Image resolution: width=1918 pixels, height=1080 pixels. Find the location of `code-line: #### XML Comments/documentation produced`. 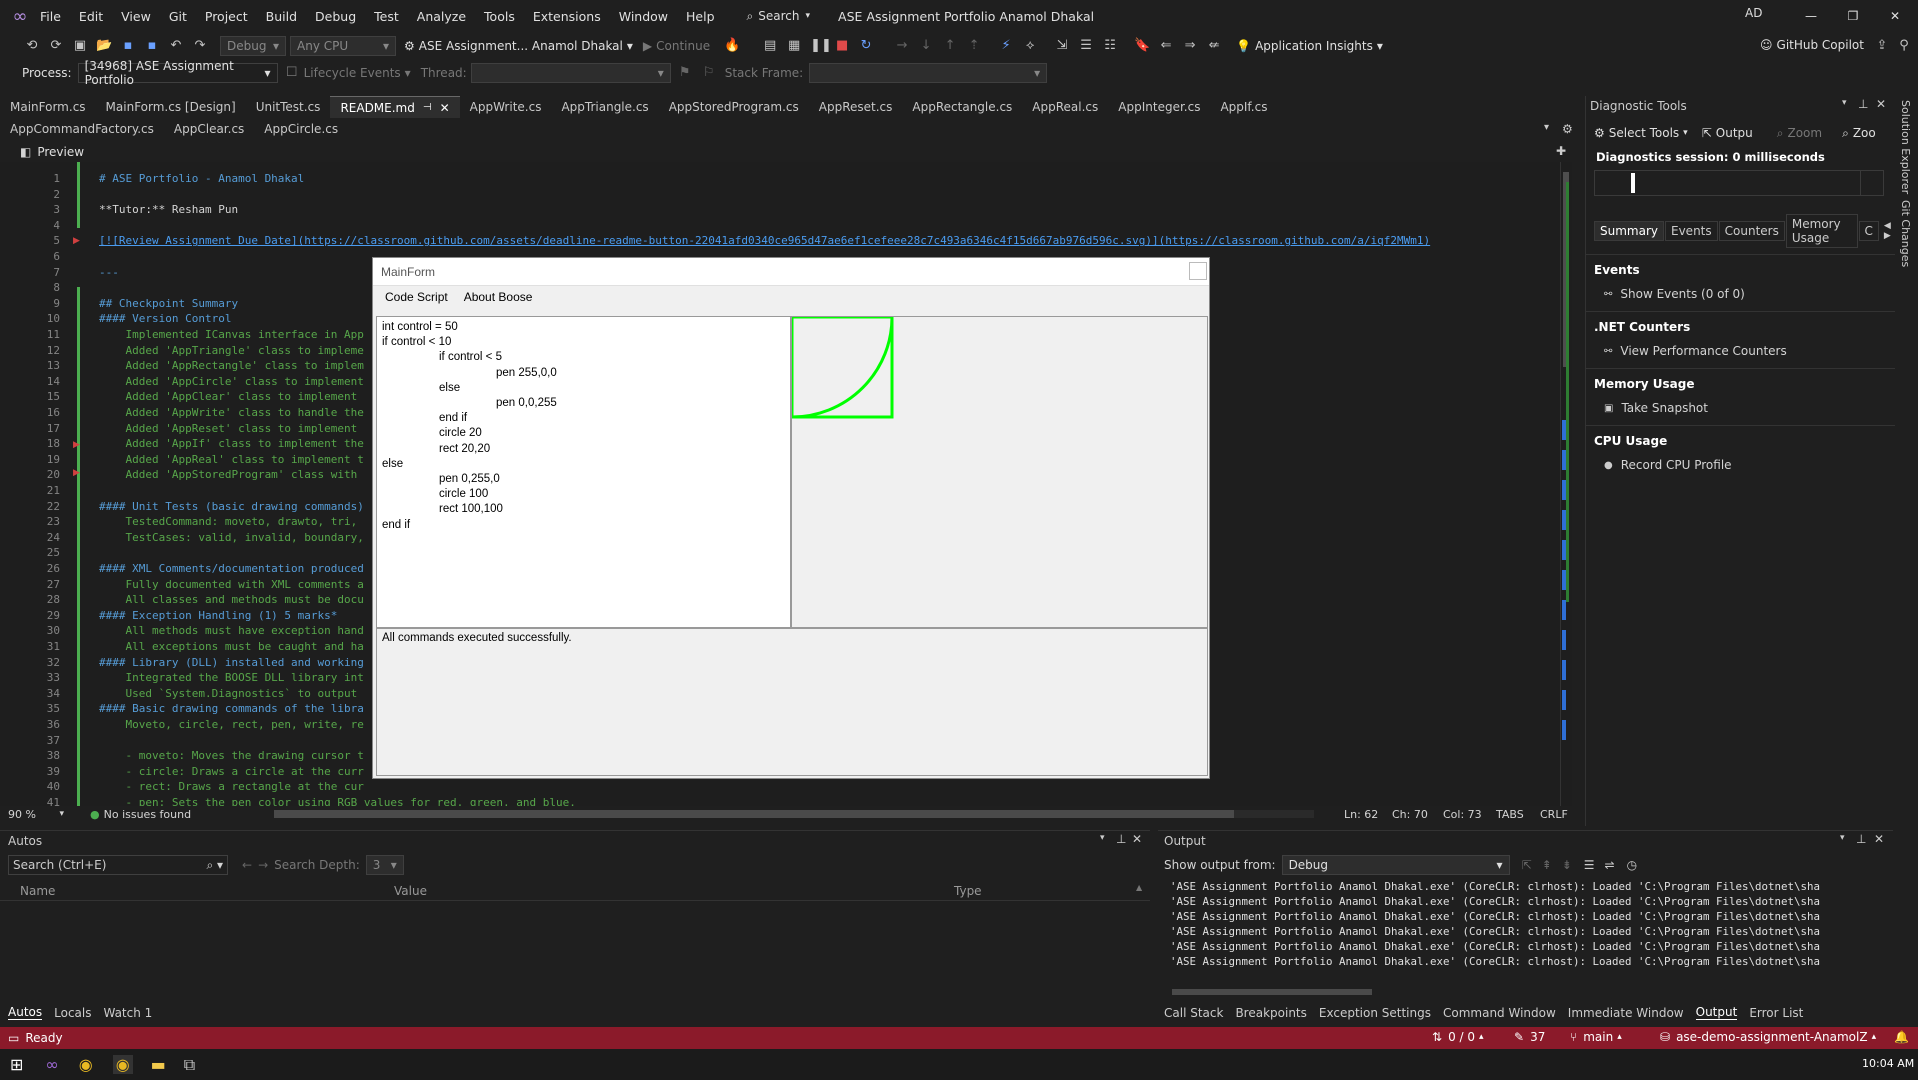

code-line: #### XML Comments/documentation produced is located at coordinates (231, 568).